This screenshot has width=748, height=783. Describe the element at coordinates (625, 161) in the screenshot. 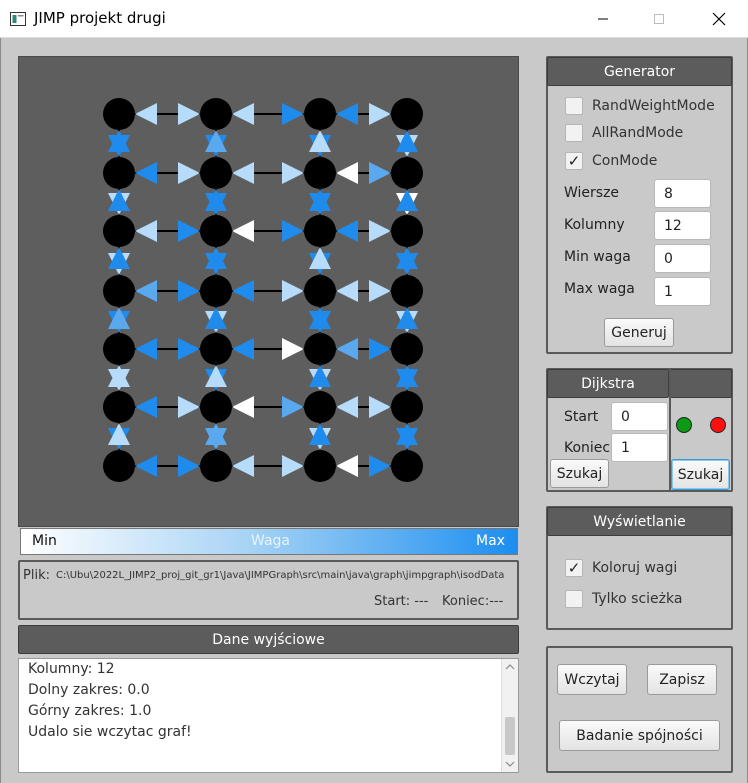

I see `checkbox-label: ConMode` at that location.